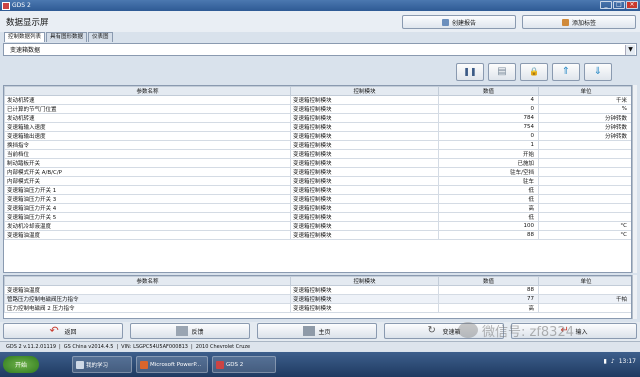  What do you see at coordinates (147, 145) in the screenshot?
I see `cell-parameter: 换挡指令` at bounding box center [147, 145].